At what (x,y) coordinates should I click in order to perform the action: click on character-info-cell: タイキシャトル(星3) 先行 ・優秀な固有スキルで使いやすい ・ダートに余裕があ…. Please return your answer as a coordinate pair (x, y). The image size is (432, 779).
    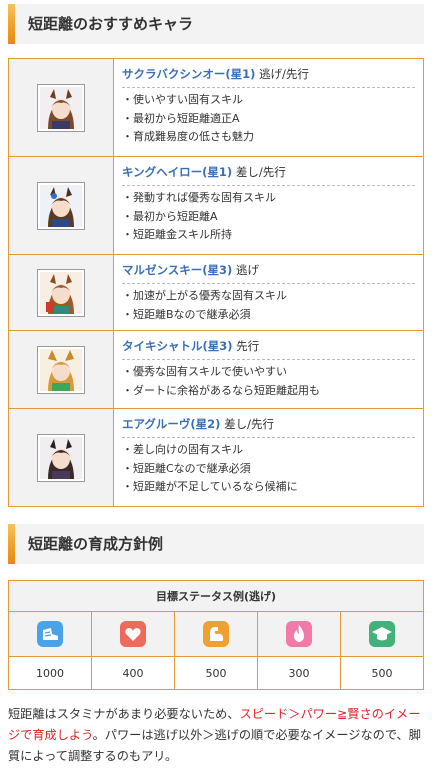
    Looking at the image, I should click on (268, 369).